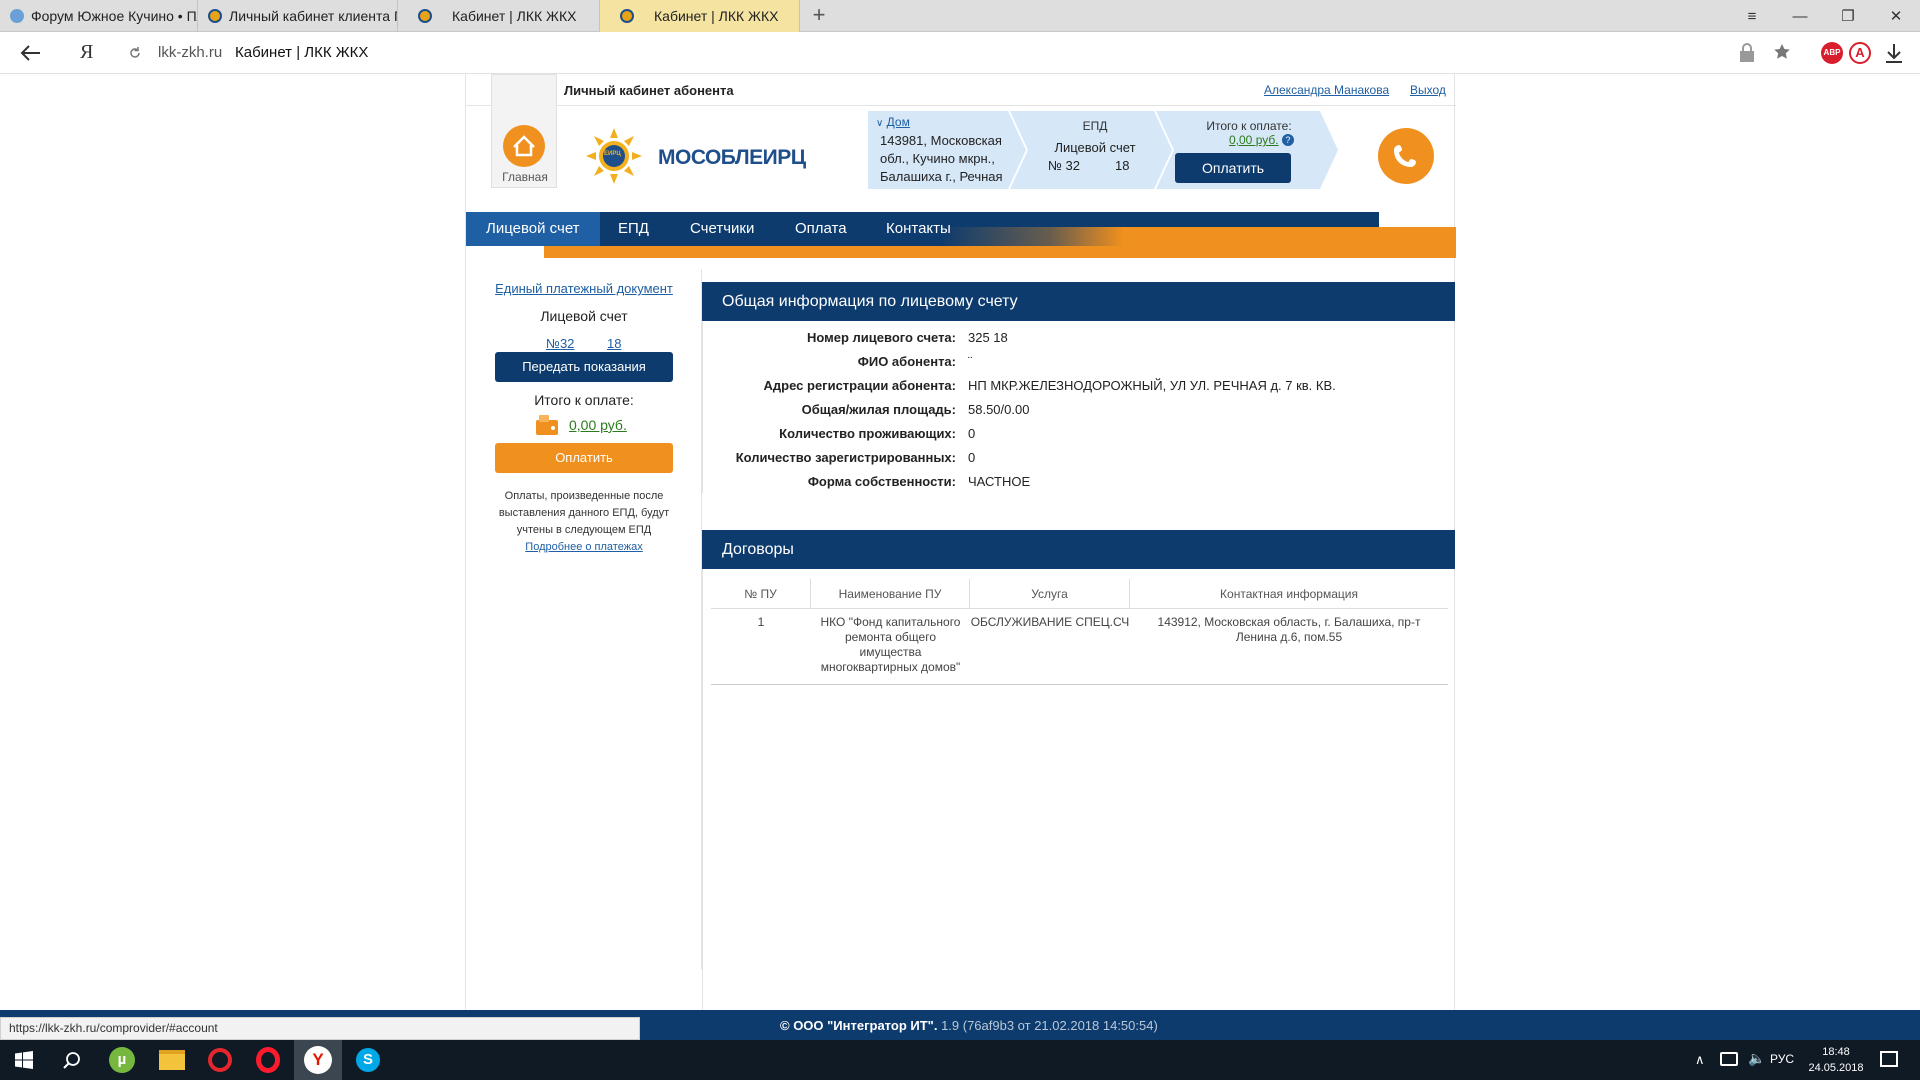 This screenshot has height=1080, width=1920. Describe the element at coordinates (722, 229) in the screenshot. I see `nav-item-meters: Счетчики` at that location.